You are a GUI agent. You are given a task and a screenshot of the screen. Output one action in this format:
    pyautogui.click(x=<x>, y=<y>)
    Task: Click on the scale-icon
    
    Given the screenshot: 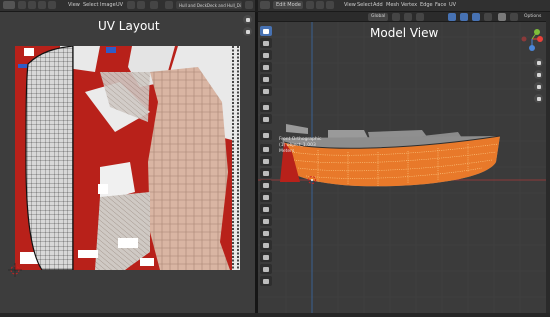 What is the action you would take?
    pyautogui.click(x=266, y=79)
    